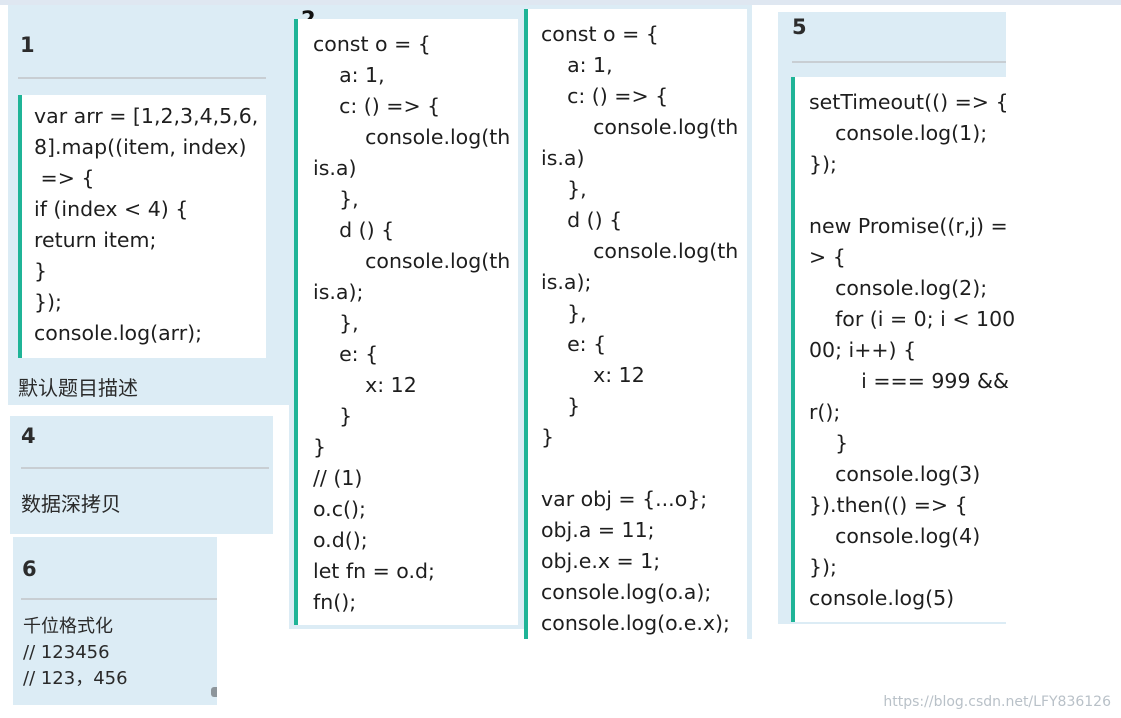 This screenshot has height=718, width=1121. I want to click on code-line: console.log(5), so click(882, 598).